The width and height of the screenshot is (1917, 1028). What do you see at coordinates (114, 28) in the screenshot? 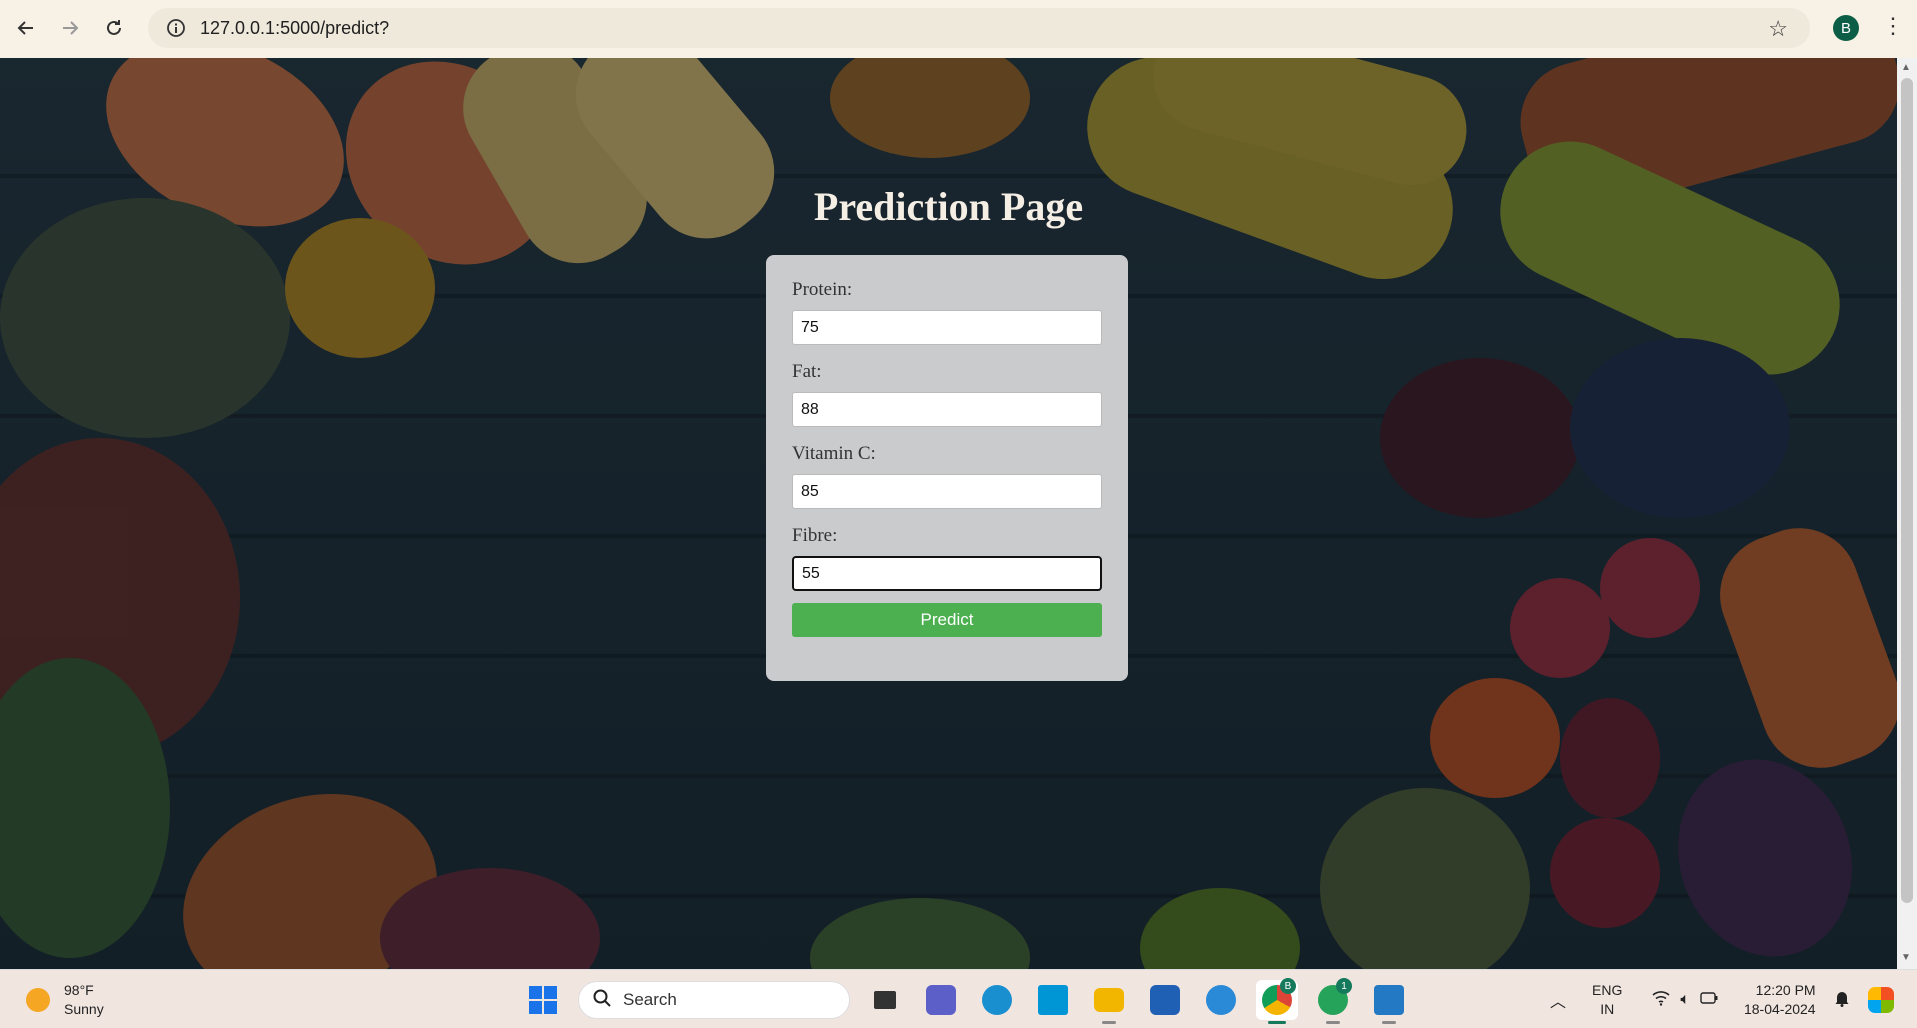
I see `reload-icon` at bounding box center [114, 28].